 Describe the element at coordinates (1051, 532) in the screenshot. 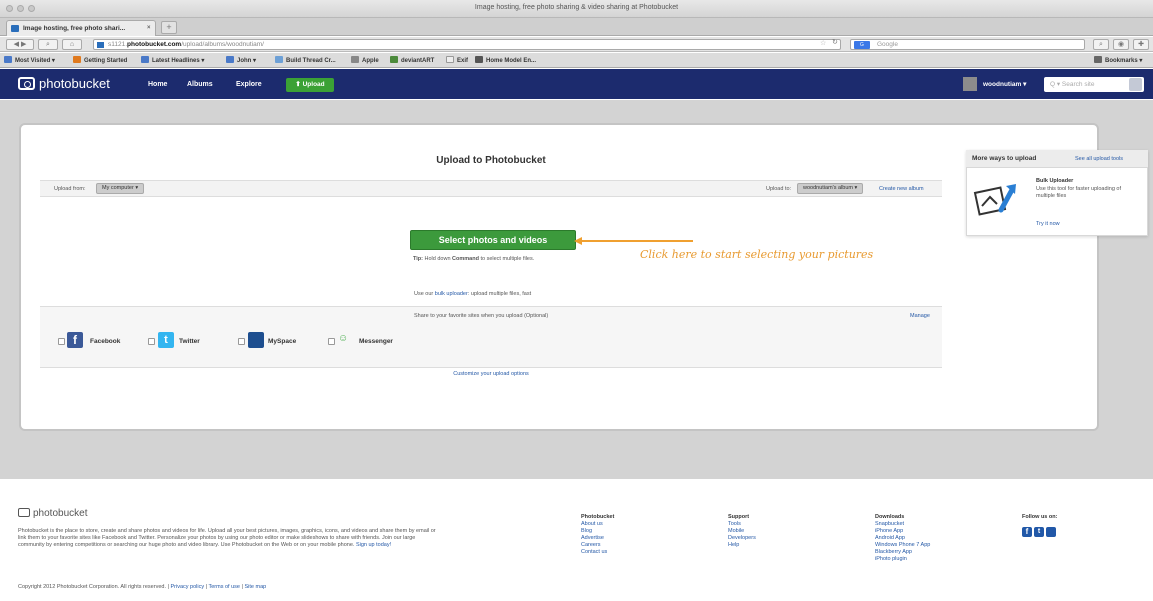

I see `blog-icon` at that location.